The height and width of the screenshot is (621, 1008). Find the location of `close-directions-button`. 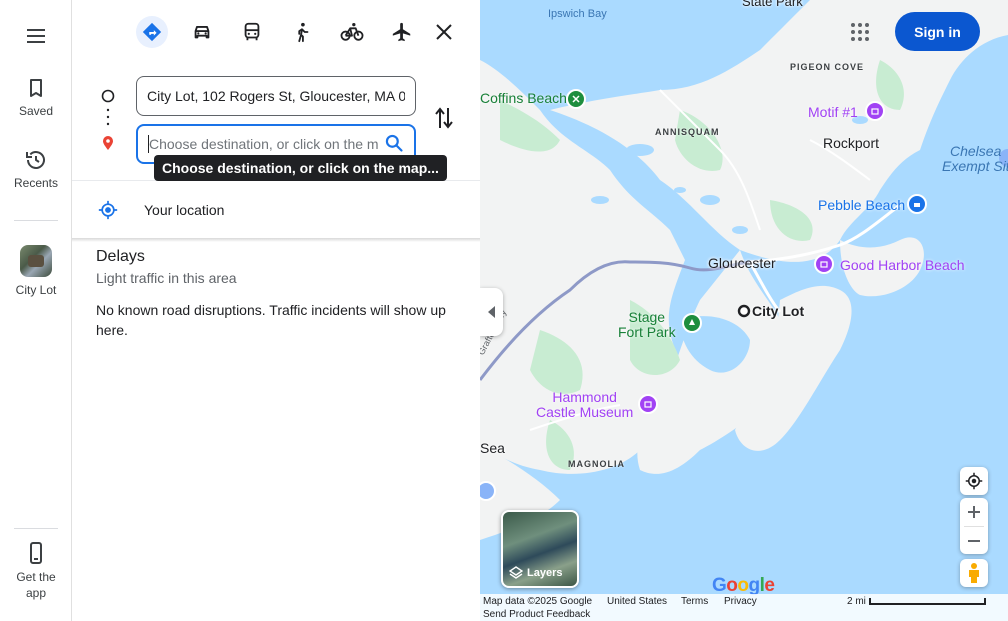

close-directions-button is located at coordinates (444, 32).